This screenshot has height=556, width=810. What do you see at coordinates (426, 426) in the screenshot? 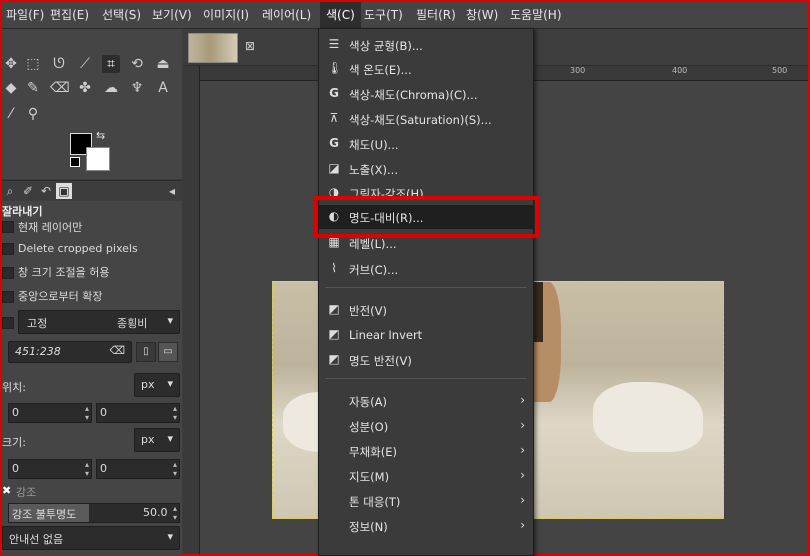
I see `menu-item-components: 성분(O) ›` at bounding box center [426, 426].